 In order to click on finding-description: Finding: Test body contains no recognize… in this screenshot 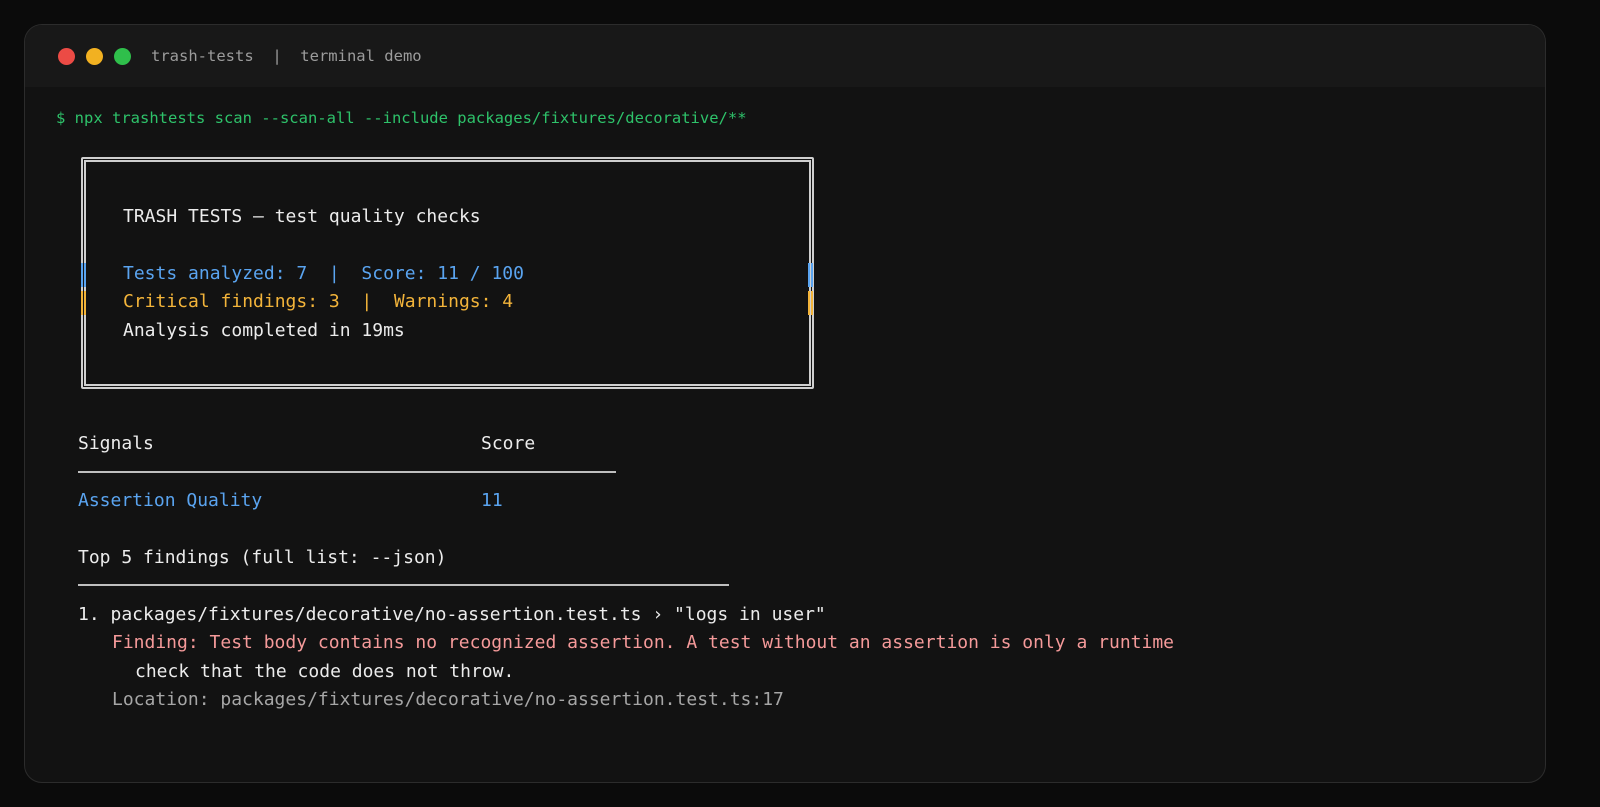, I will do `click(643, 642)`.